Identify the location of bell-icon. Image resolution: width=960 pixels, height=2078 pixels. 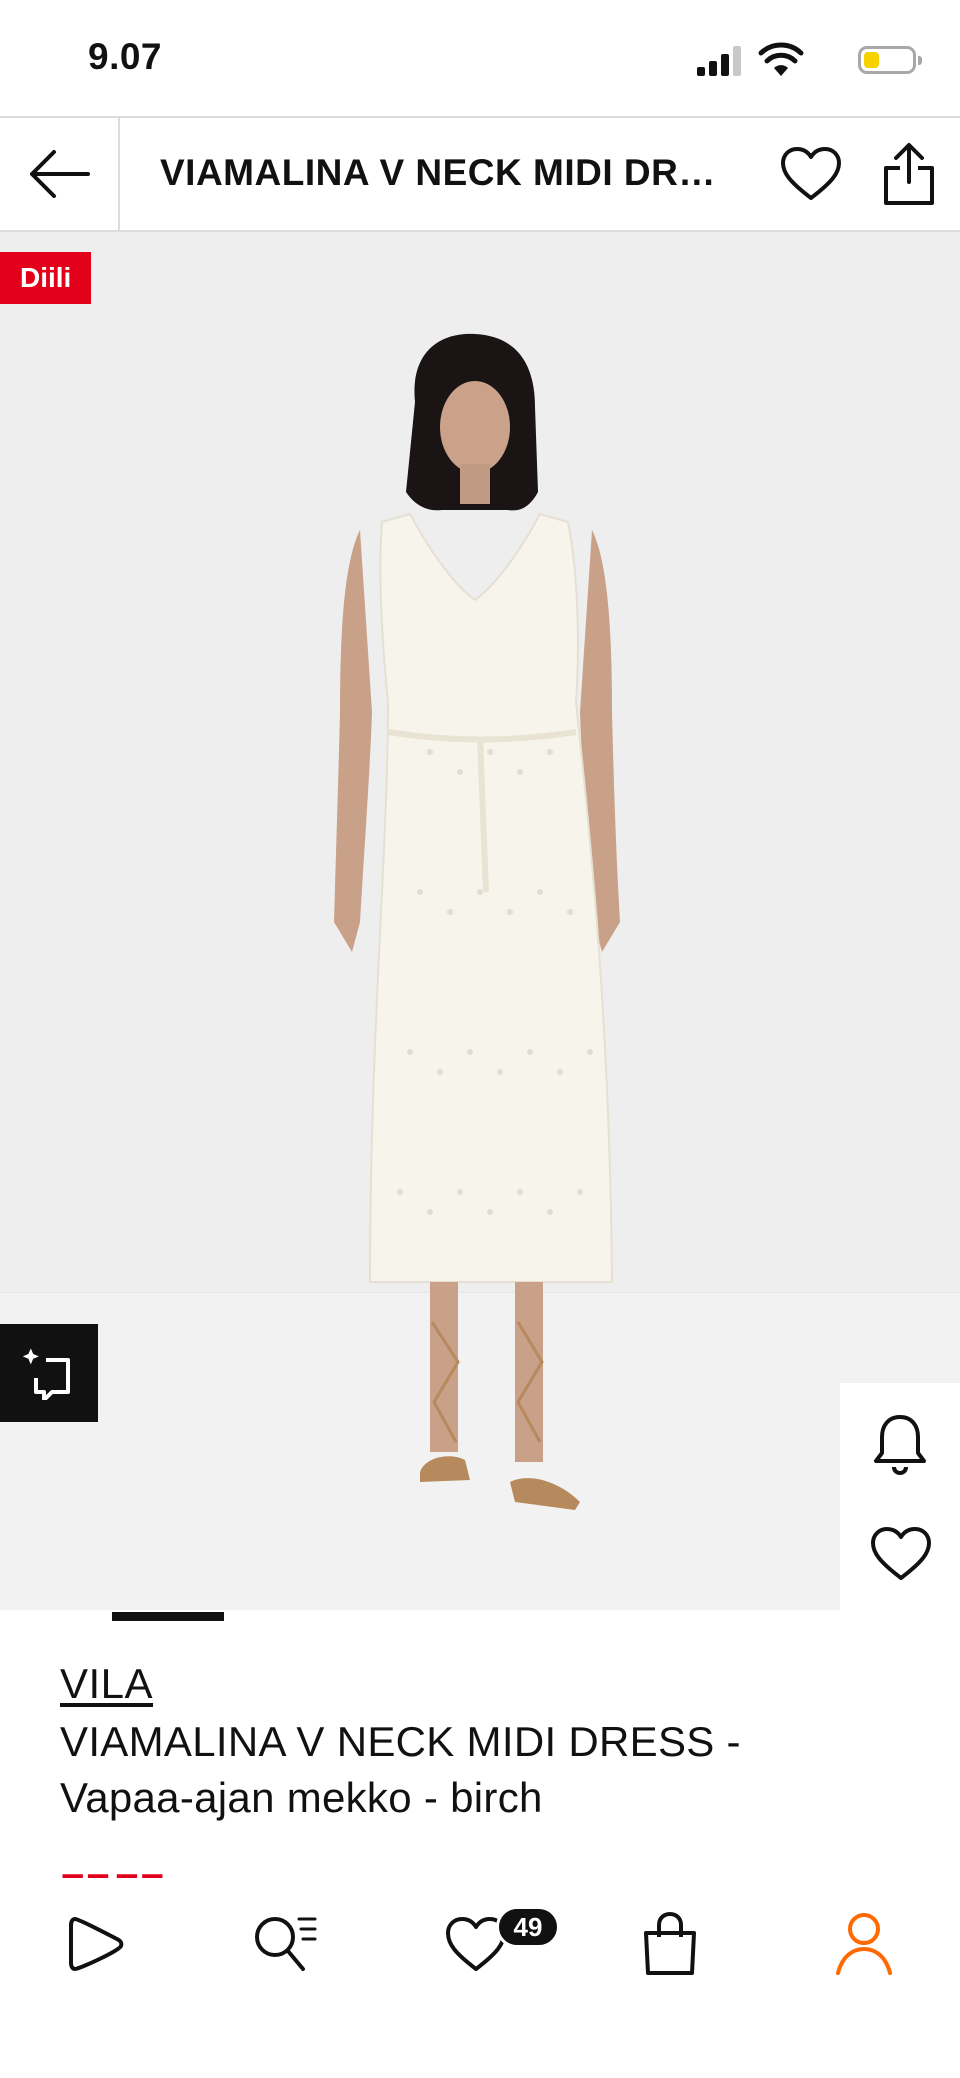
(900, 1444).